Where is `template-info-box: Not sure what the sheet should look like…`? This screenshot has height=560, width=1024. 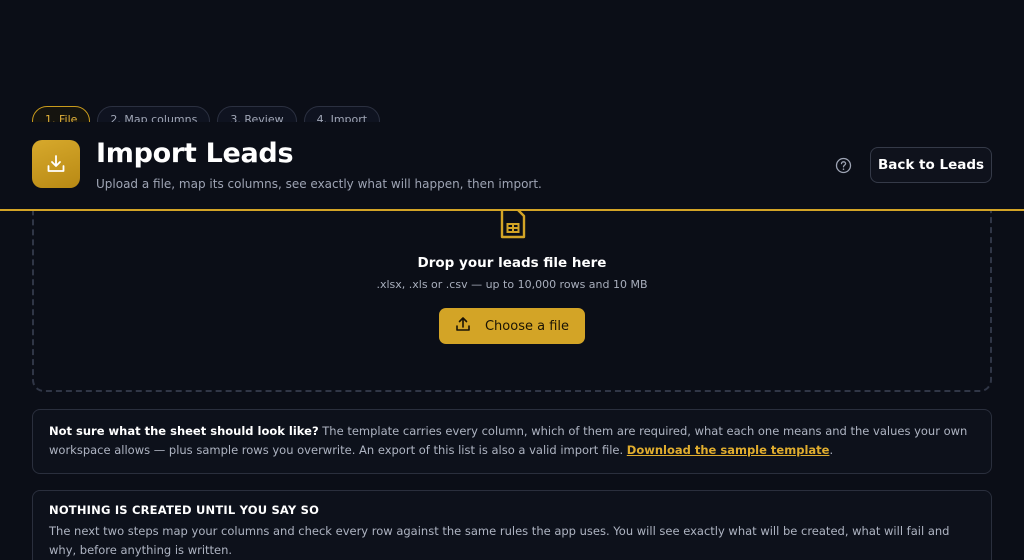
template-info-box: Not sure what the sheet should look like… is located at coordinates (512, 441).